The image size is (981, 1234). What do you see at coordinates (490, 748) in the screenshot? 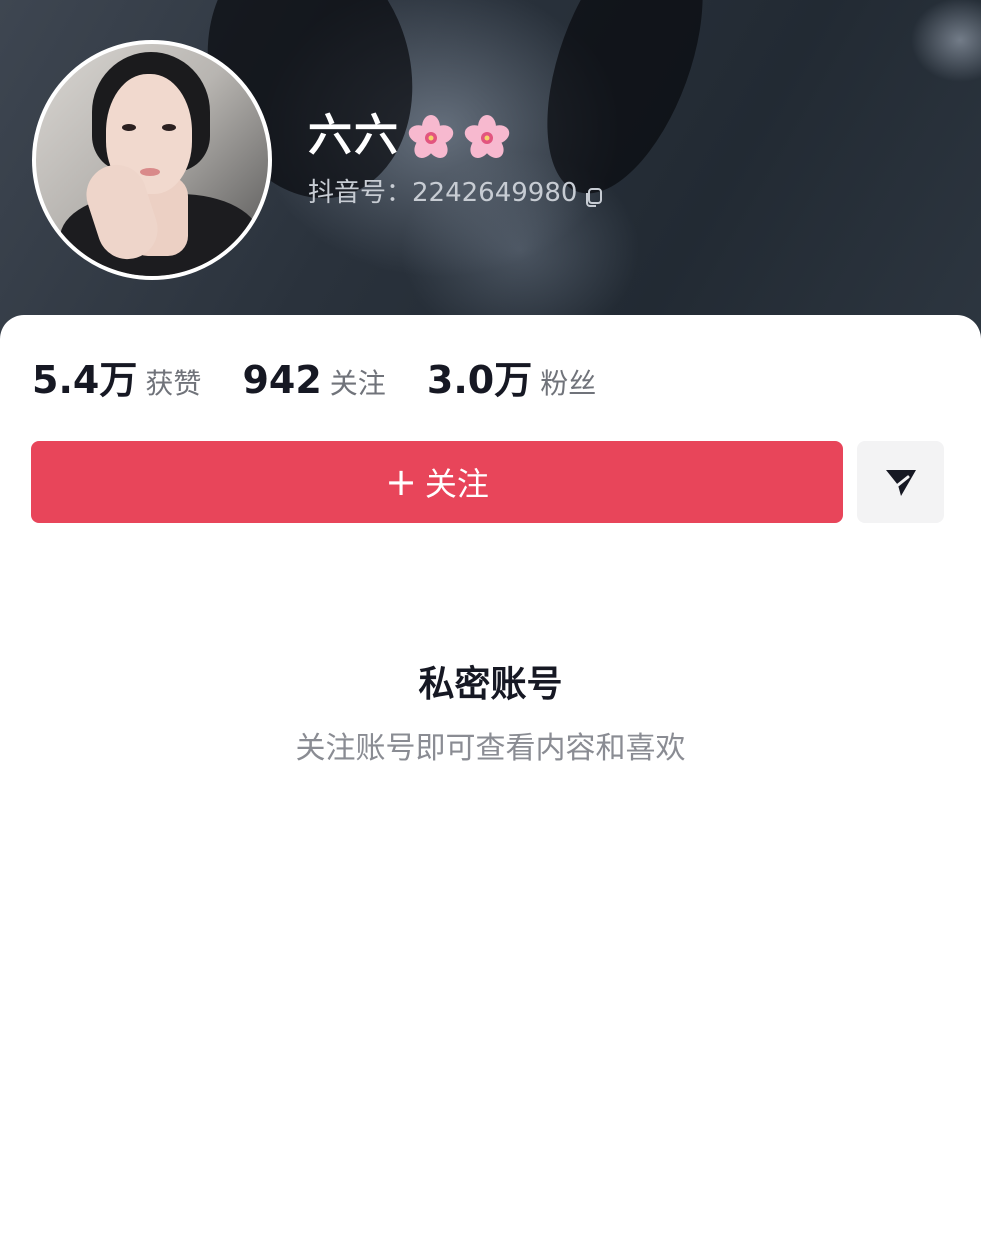
I see `private-account-subtitle: 关注账号即可查看内容和喜欢` at bounding box center [490, 748].